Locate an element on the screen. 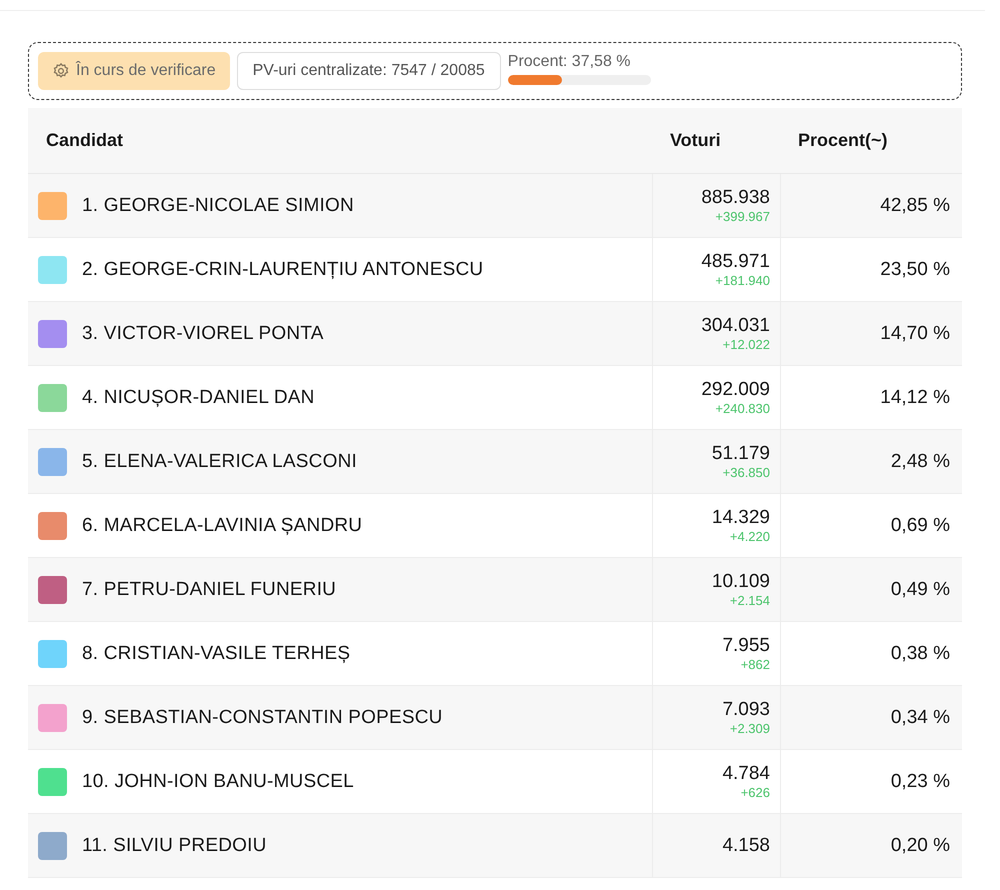 The width and height of the screenshot is (1000, 890). percent-value: 0,23 % is located at coordinates (920, 781).